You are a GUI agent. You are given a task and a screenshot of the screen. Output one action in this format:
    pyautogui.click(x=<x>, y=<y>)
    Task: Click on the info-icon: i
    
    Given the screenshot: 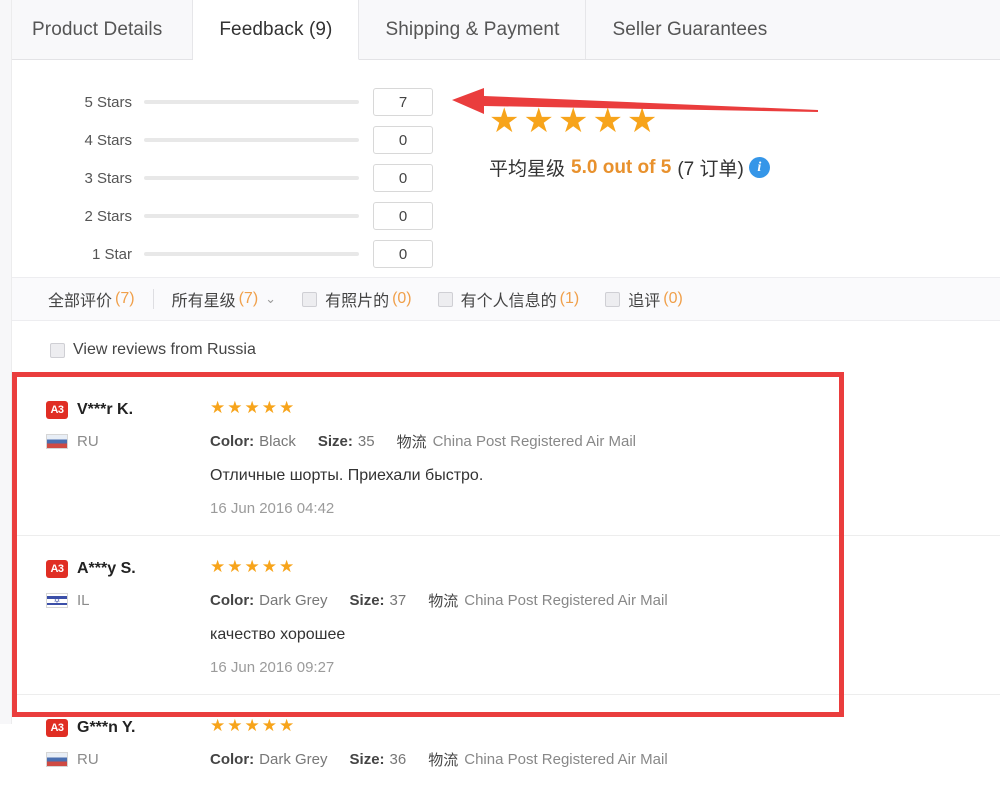 What is the action you would take?
    pyautogui.click(x=759, y=167)
    